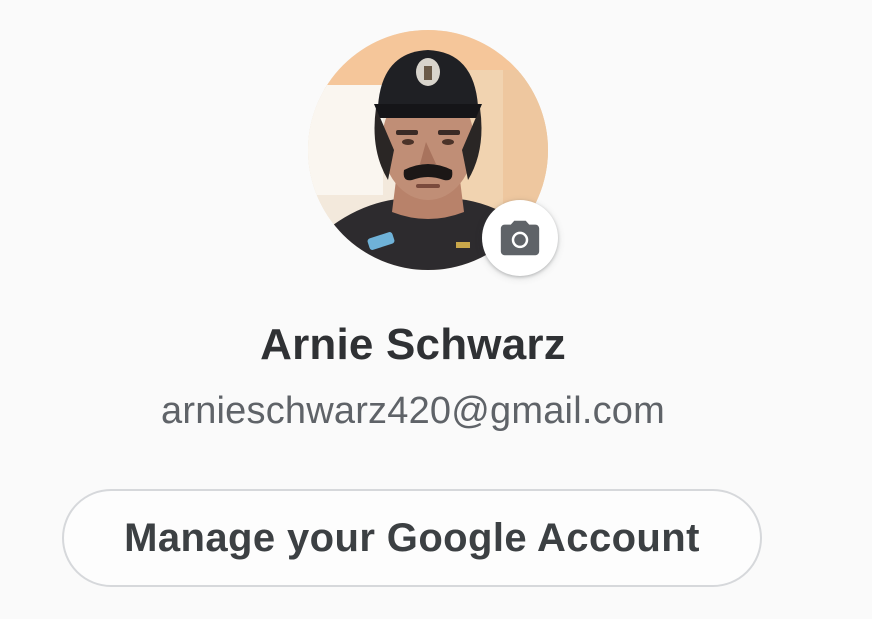  I want to click on account-email: arnieschwarz420@gmail.com, so click(413, 411).